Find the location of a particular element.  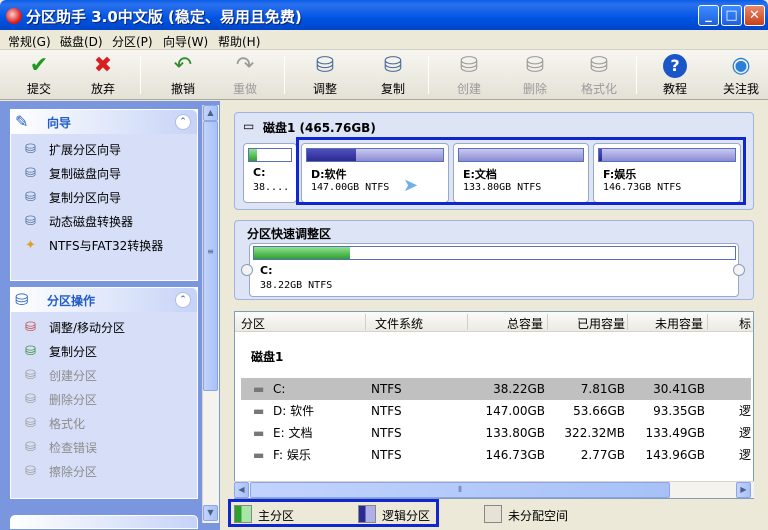

row-used: 53.66GB is located at coordinates (599, 411).